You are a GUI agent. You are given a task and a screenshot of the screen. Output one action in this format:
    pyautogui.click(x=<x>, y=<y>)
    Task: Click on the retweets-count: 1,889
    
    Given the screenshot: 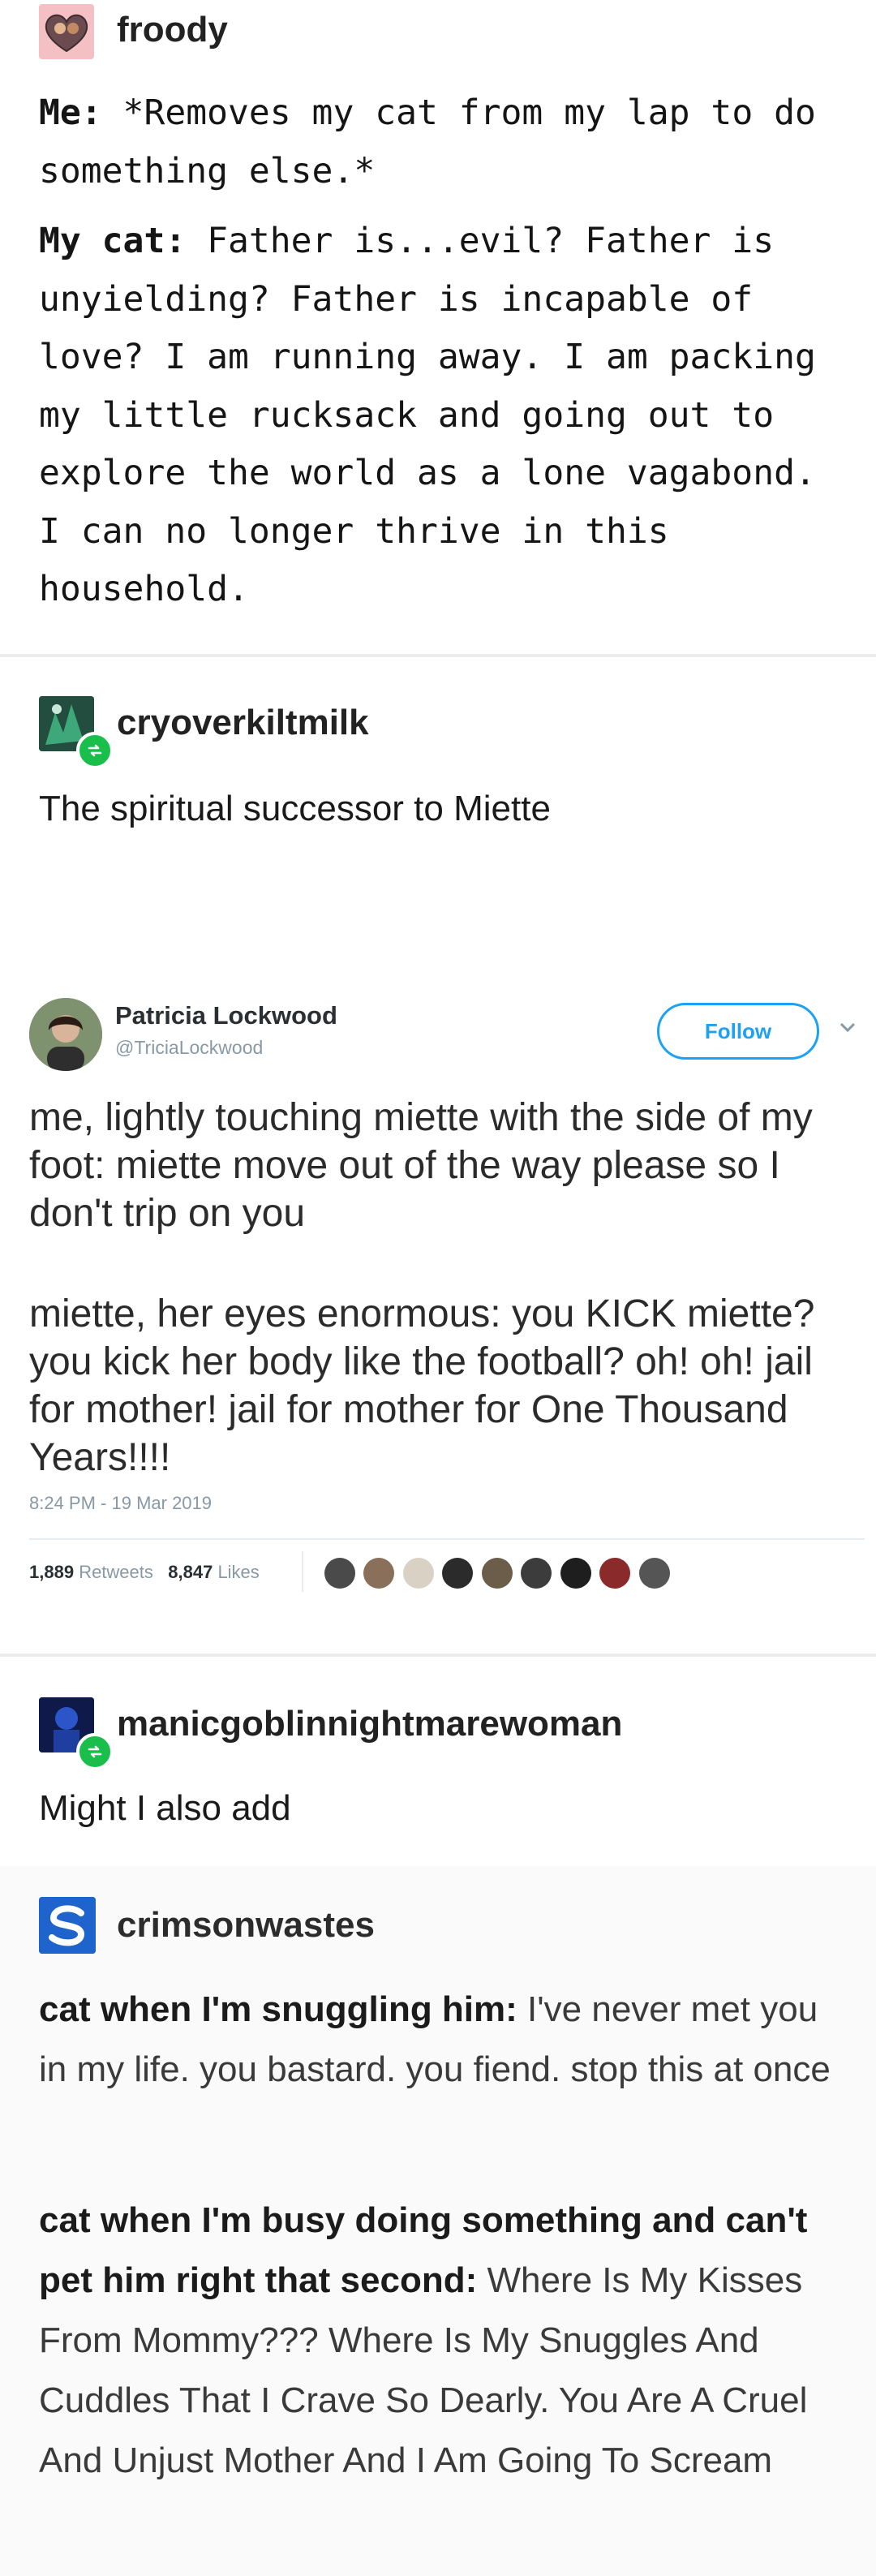 What is the action you would take?
    pyautogui.click(x=52, y=1572)
    